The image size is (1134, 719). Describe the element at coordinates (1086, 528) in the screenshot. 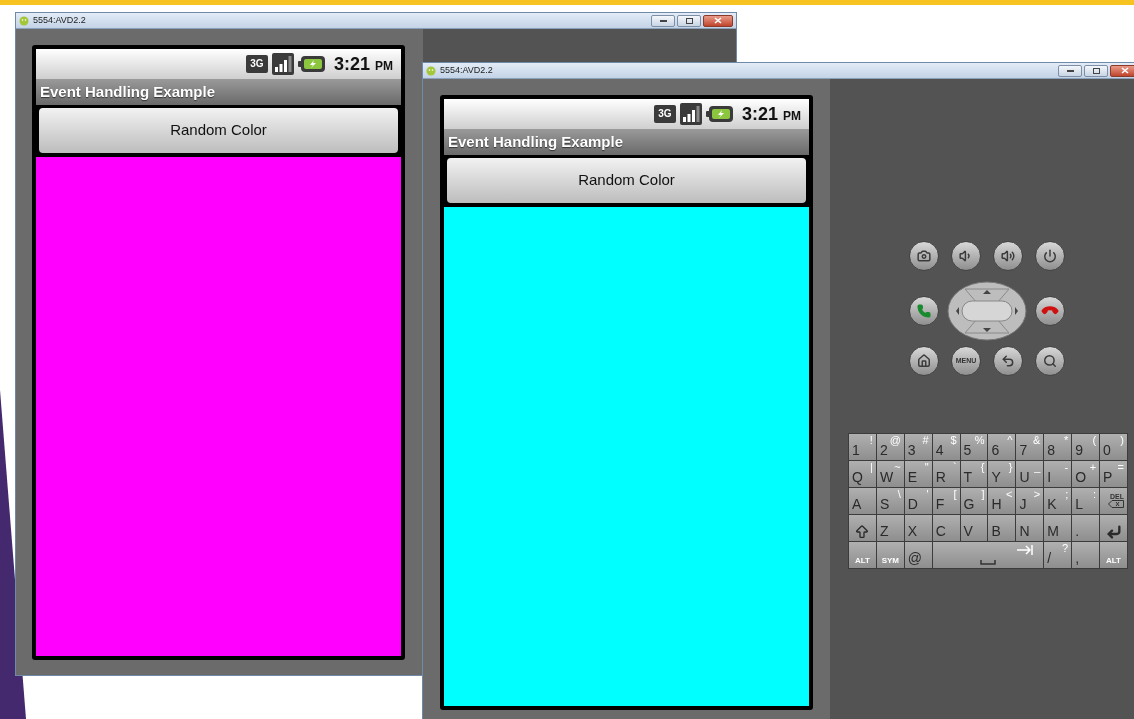

I see `keyboard-key: .` at that location.